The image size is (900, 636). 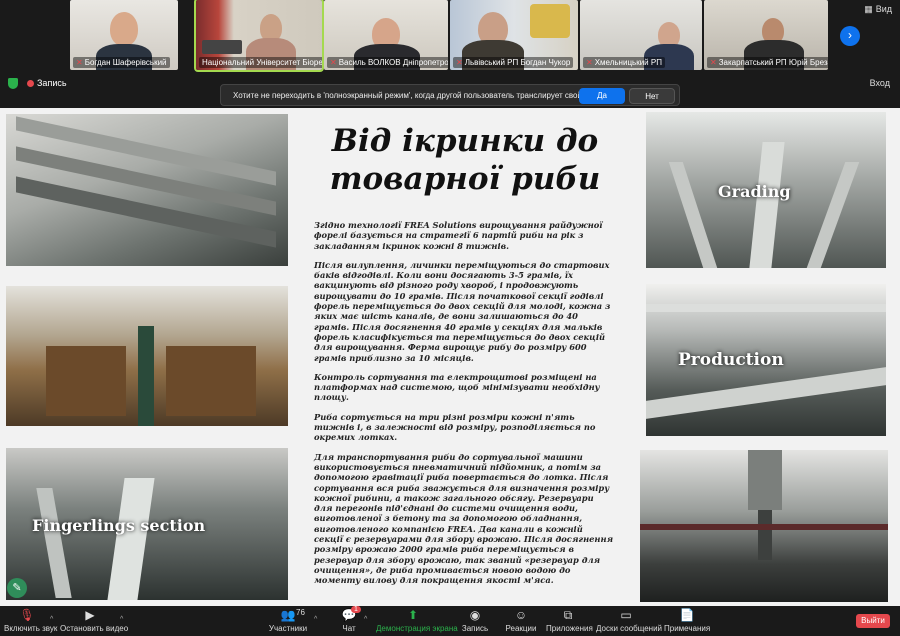 What do you see at coordinates (413, 615) in the screenshot?
I see `share-screen-icon: ⬆` at bounding box center [413, 615].